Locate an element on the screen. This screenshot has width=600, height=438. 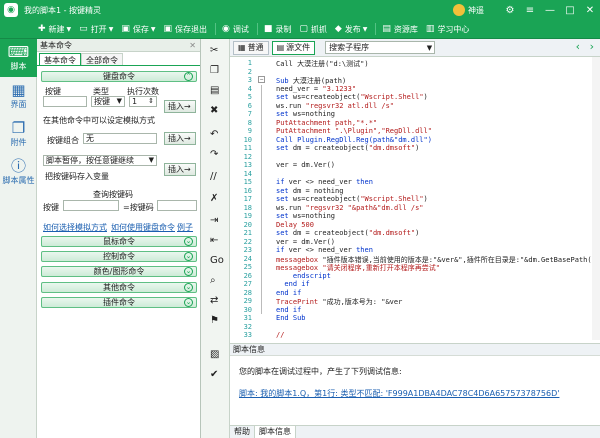
resource-library-button: ▤ 资源库 is located at coordinates (400, 29).